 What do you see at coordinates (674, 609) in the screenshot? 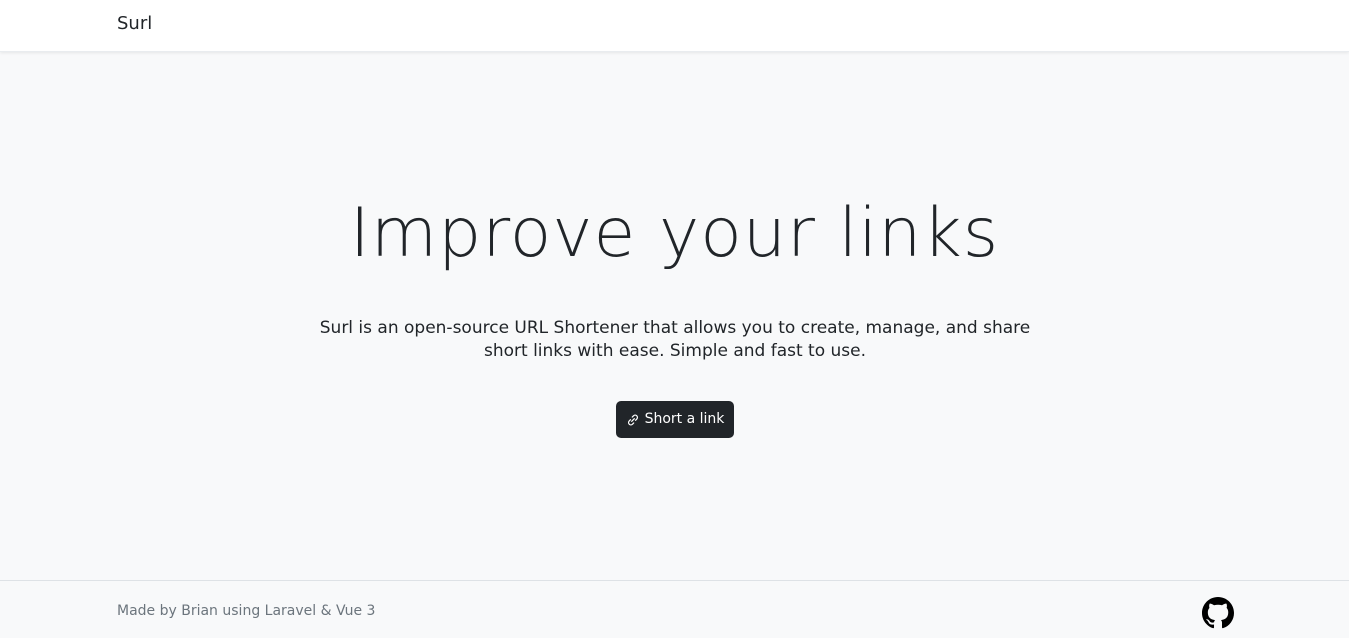
I see `footer: Made by Brian using Laravel & Vue 3` at bounding box center [674, 609].